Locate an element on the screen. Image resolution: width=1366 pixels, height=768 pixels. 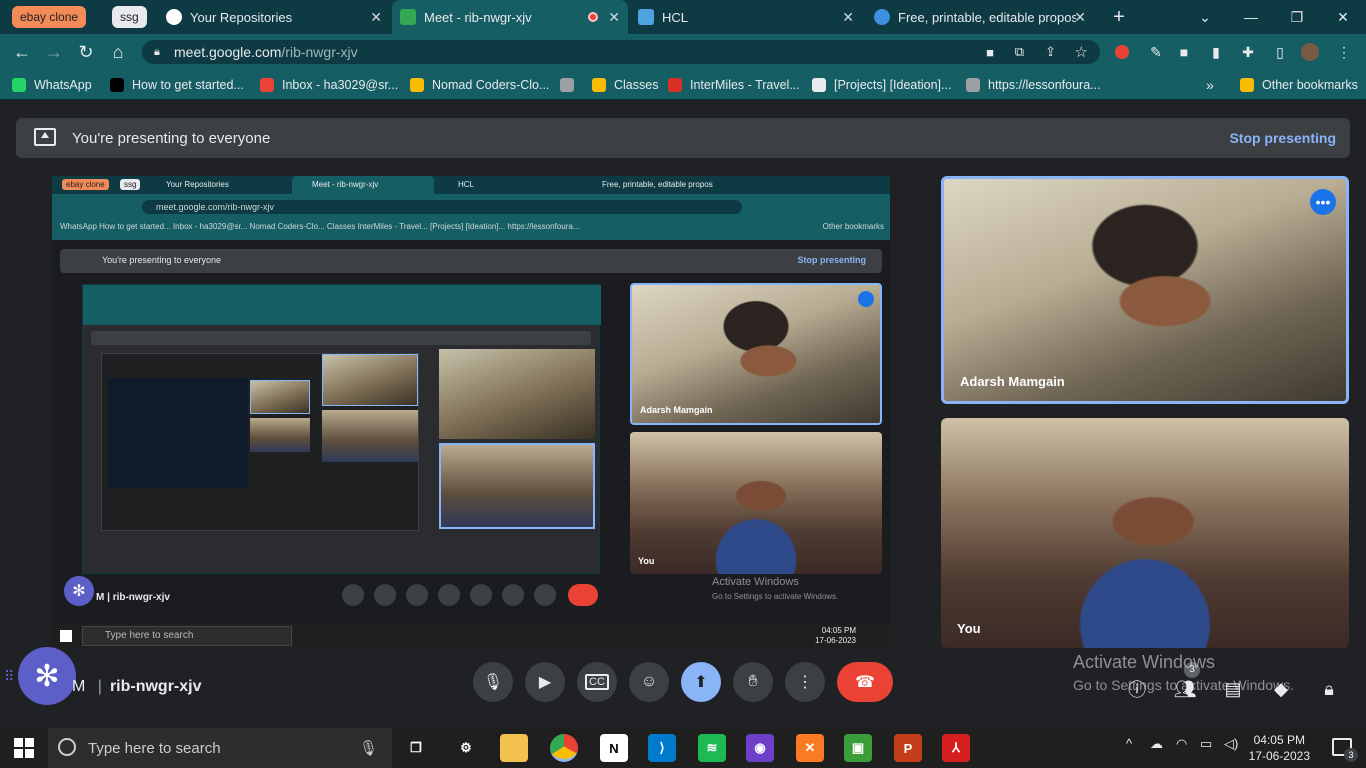
tab-group-ssg: ssg is located at coordinates (129, 17).